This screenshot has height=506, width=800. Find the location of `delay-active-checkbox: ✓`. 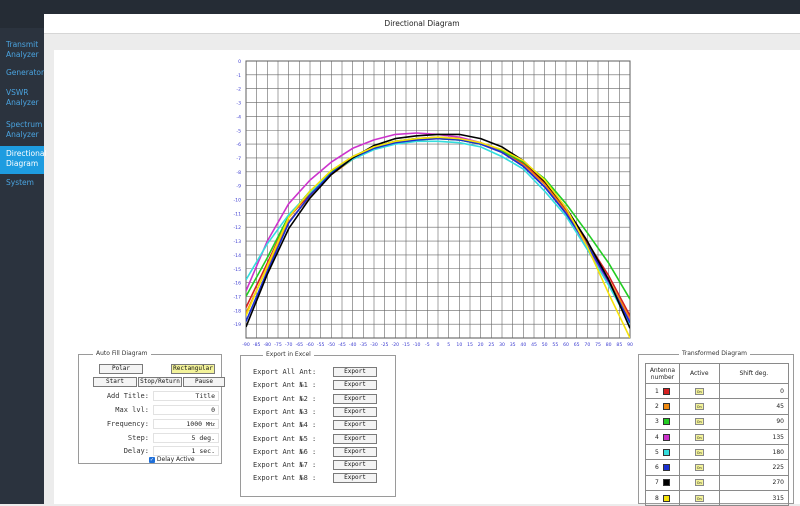

delay-active-checkbox: ✓ is located at coordinates (152, 459).